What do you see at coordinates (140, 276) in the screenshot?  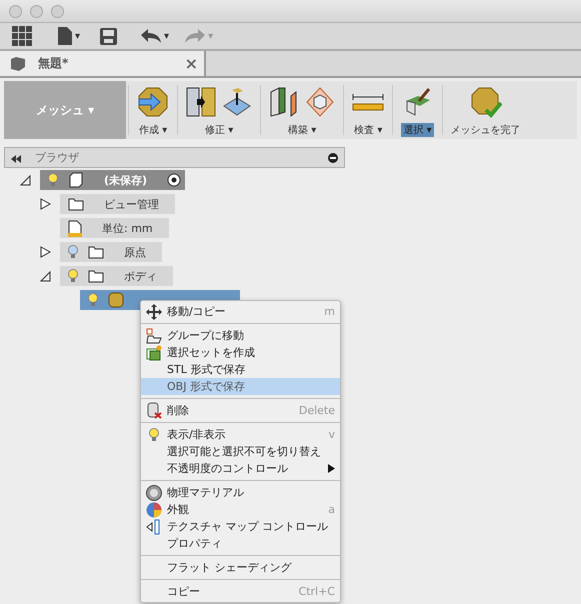 I see `tree-label: ボディ` at bounding box center [140, 276].